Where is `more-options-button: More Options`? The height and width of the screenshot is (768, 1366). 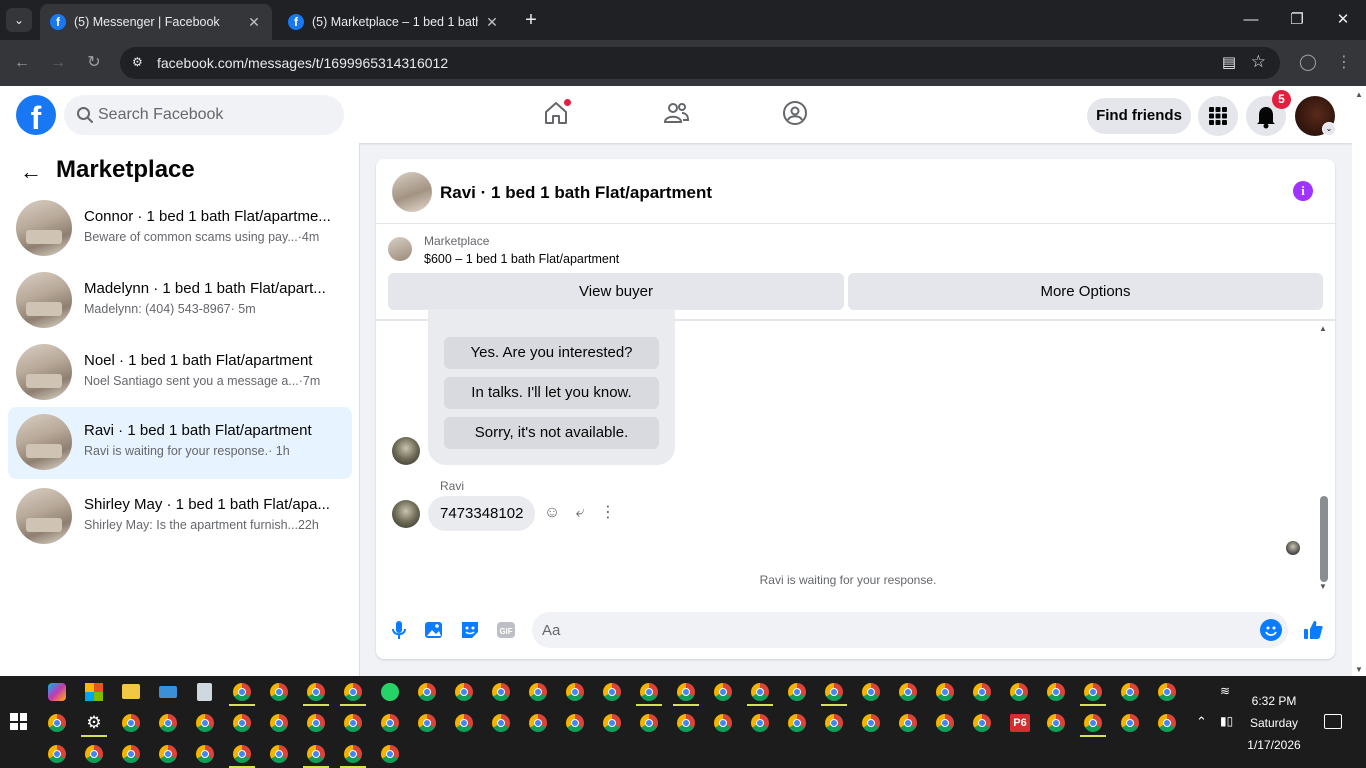 more-options-button: More Options is located at coordinates (1085, 291).